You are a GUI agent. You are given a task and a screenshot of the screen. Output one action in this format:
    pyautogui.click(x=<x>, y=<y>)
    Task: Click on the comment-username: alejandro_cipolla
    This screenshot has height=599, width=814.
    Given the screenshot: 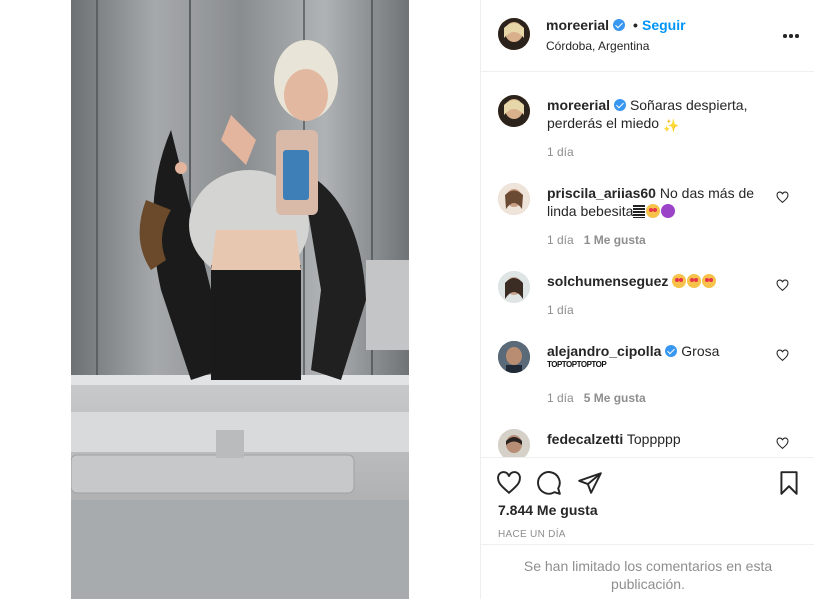 What is the action you would take?
    pyautogui.click(x=604, y=351)
    